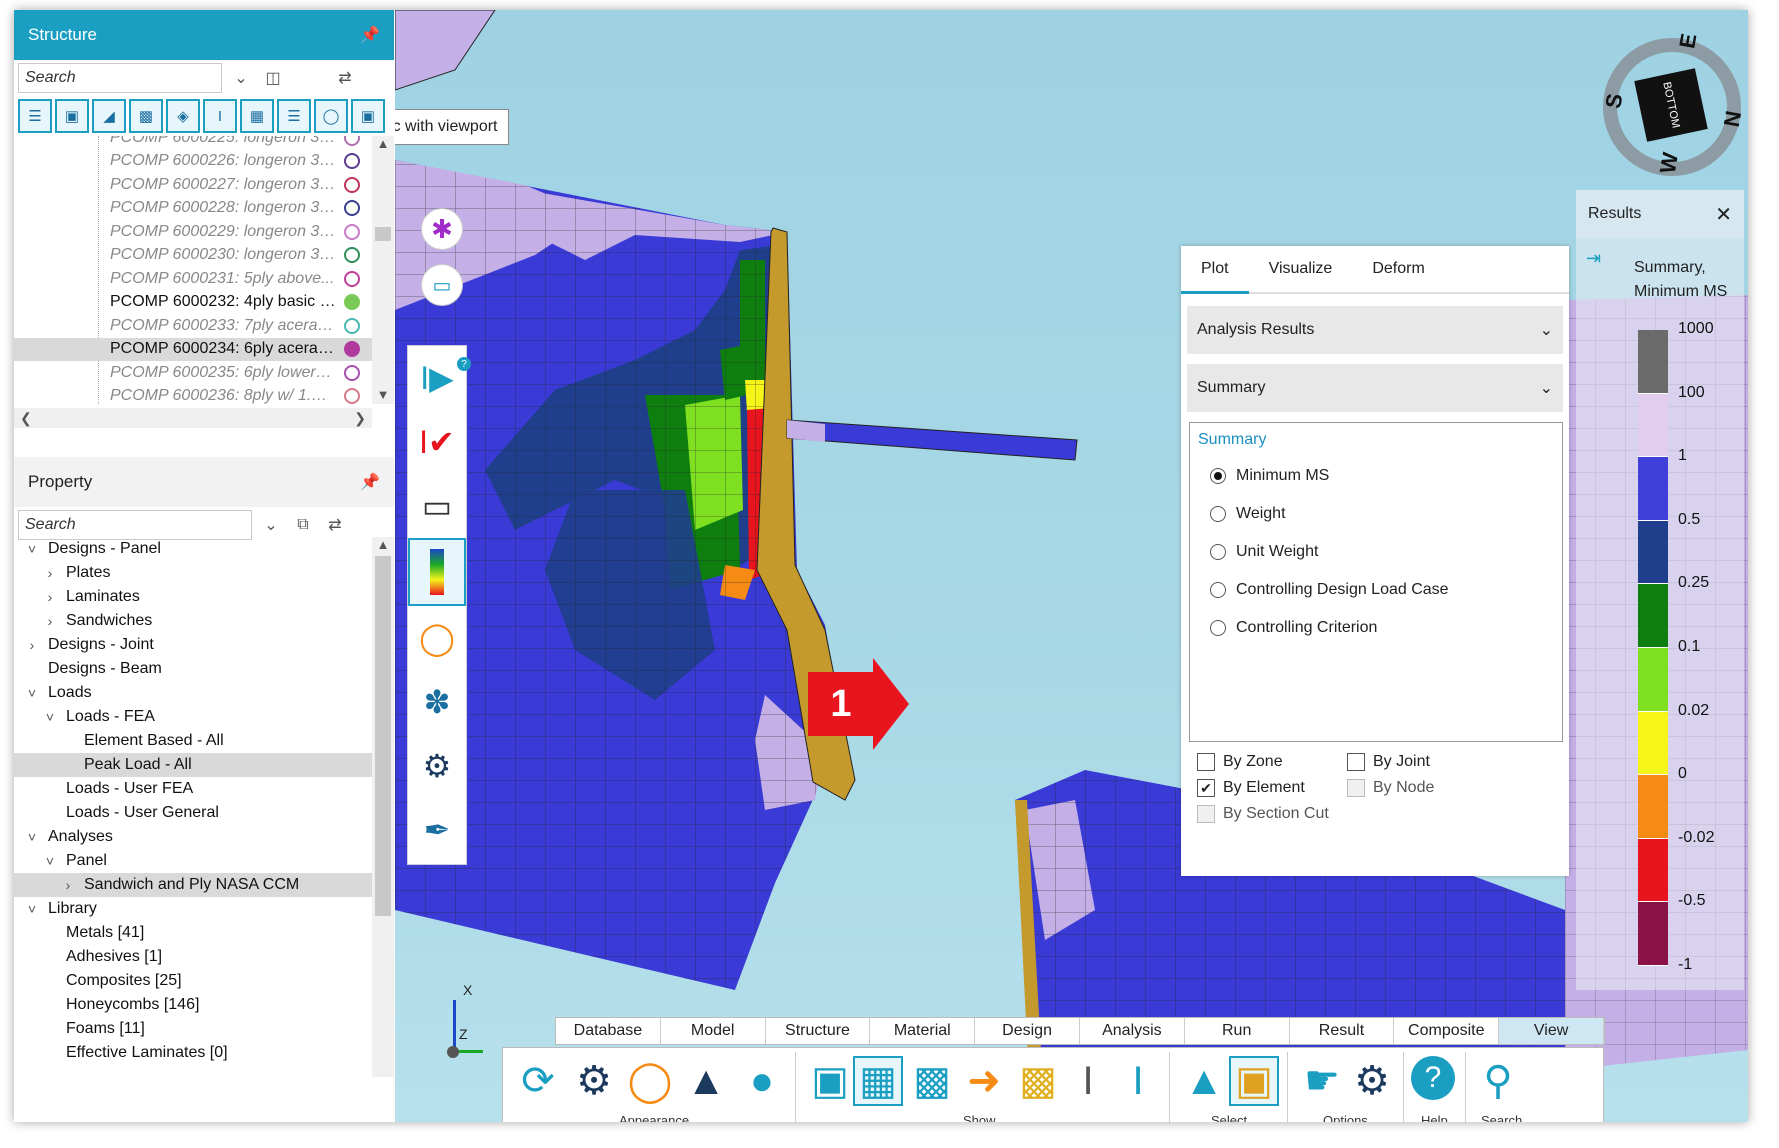 This screenshot has height=1148, width=1779. Describe the element at coordinates (538, 1081) in the screenshot. I see `refresh-icon: ⟳` at that location.